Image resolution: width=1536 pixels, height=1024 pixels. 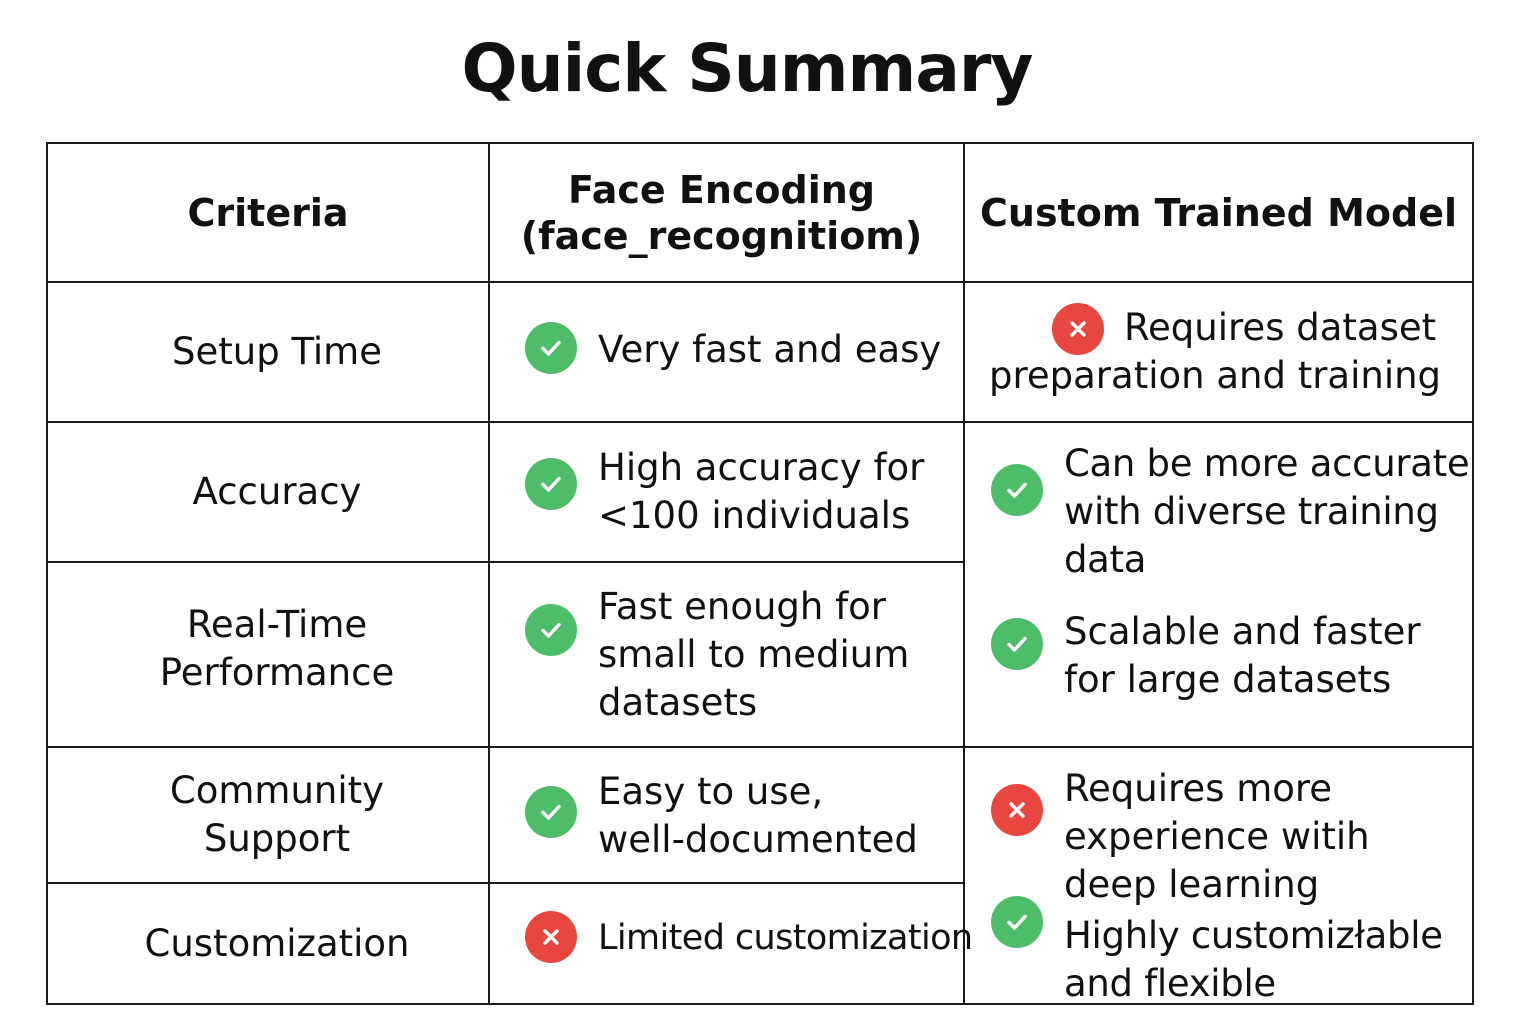 I want to click on face-setup-time-text: Very fast and easy, so click(x=770, y=349).